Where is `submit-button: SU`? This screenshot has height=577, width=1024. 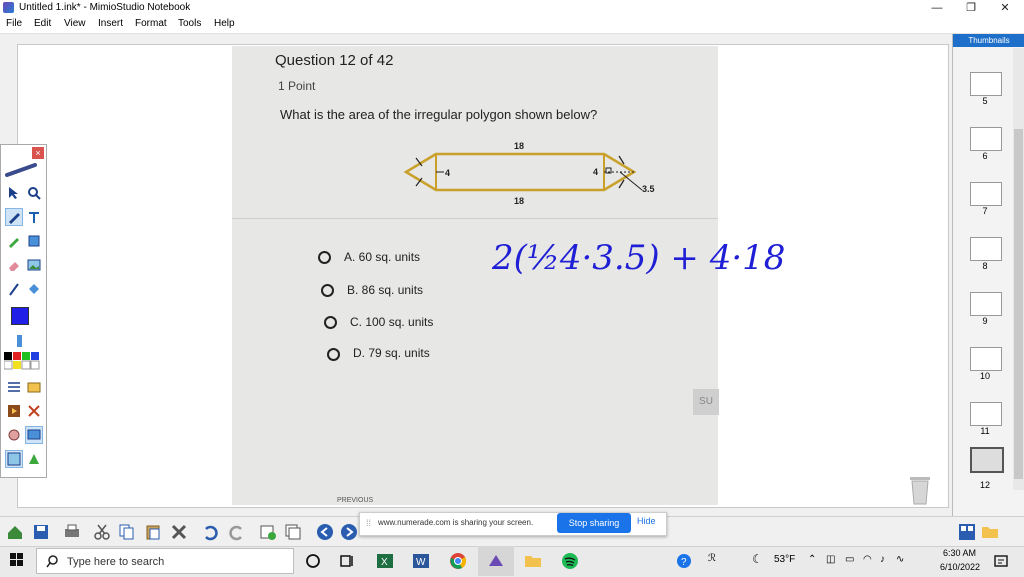 submit-button: SU is located at coordinates (706, 402).